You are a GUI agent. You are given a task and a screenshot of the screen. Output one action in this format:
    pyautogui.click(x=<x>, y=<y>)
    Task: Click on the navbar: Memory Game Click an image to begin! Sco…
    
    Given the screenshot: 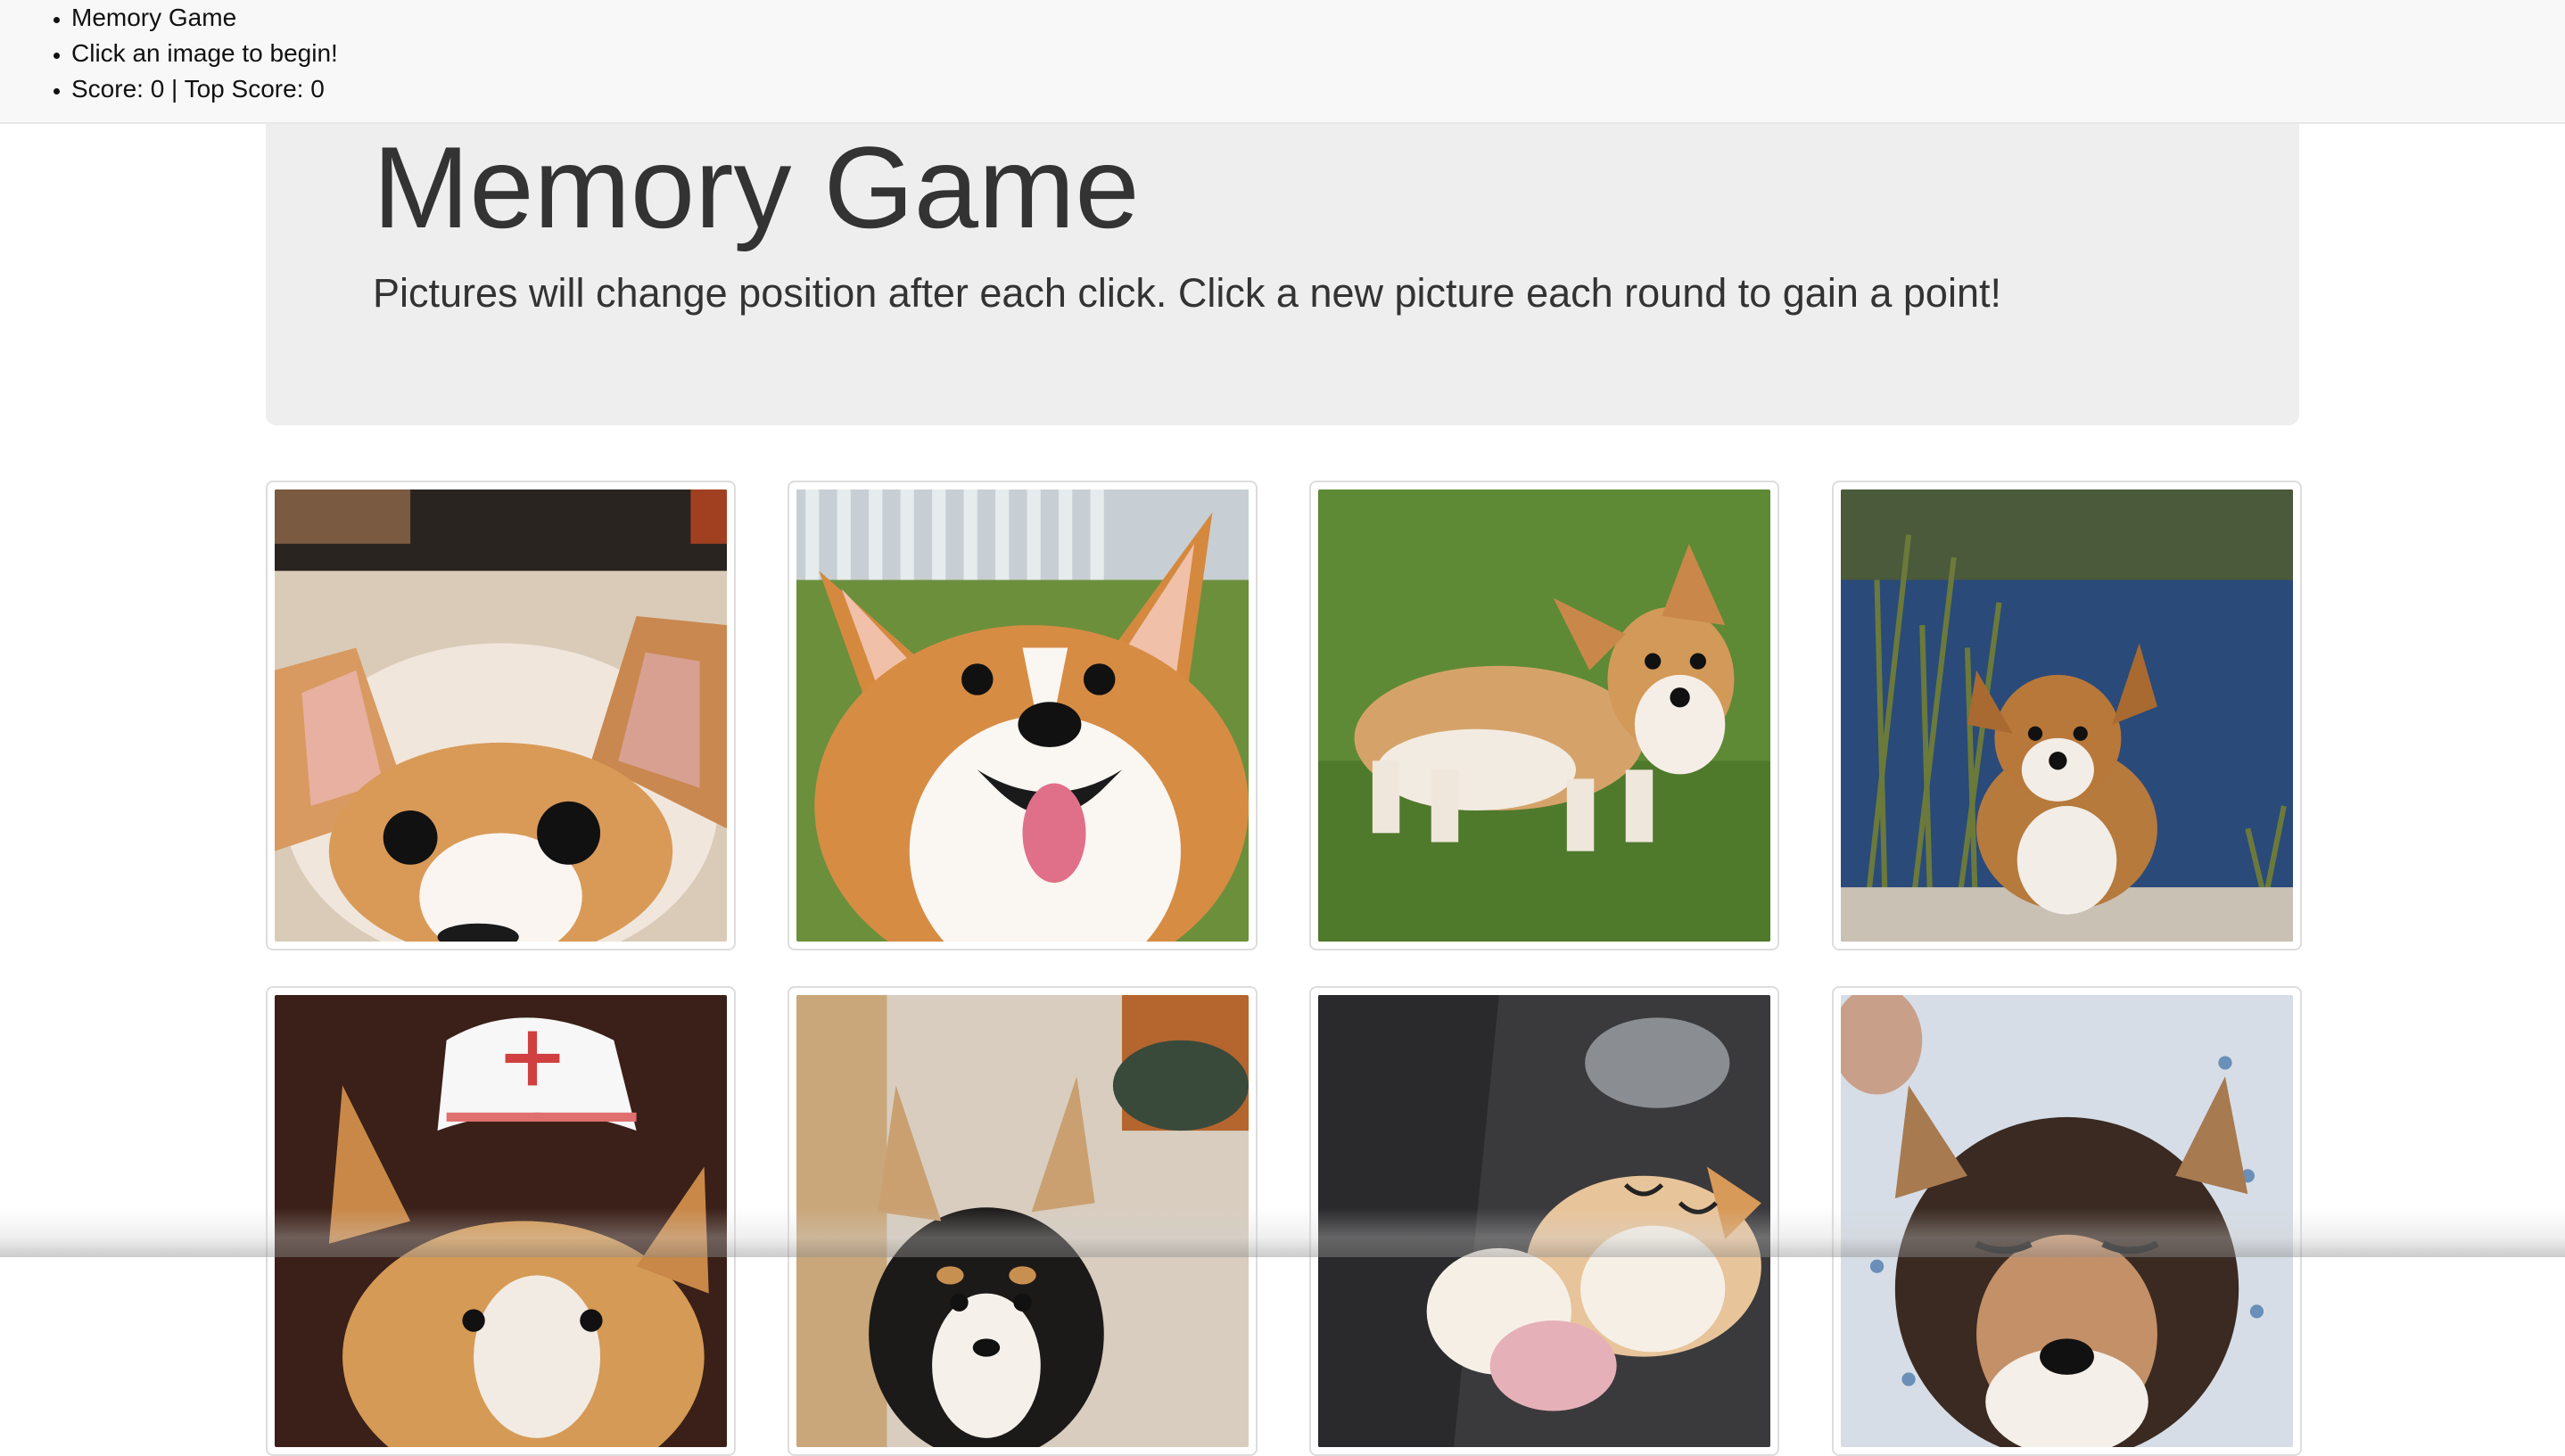 What is the action you would take?
    pyautogui.click(x=1282, y=62)
    